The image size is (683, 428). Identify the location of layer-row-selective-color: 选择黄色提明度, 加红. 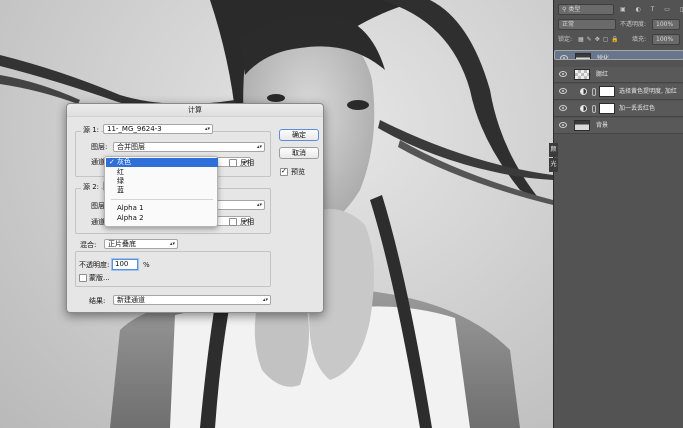
(618, 92).